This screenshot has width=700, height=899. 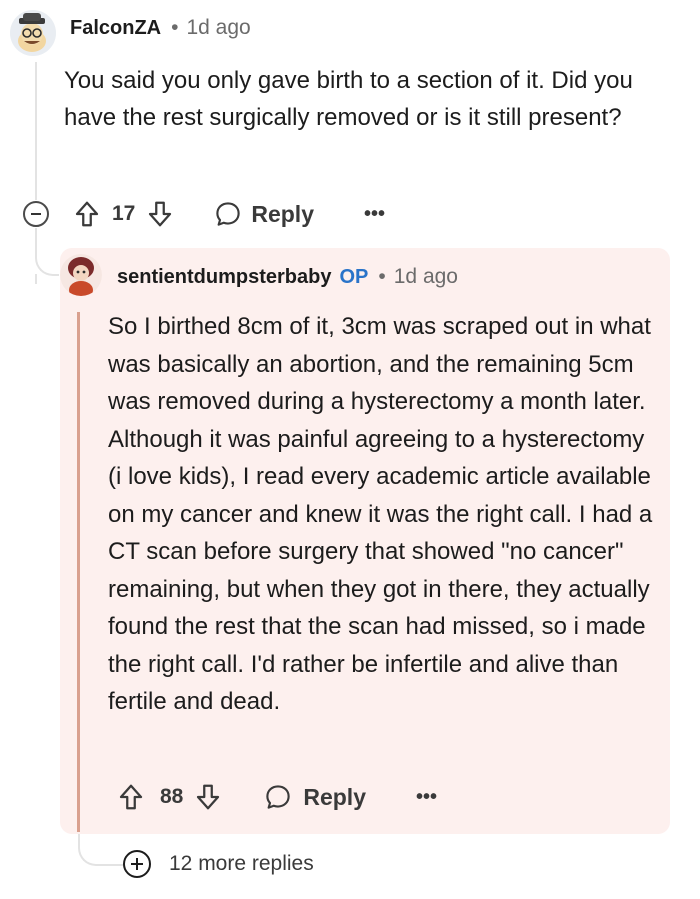 I want to click on reply-actions: 88 Reply •••, so click(x=276, y=797).